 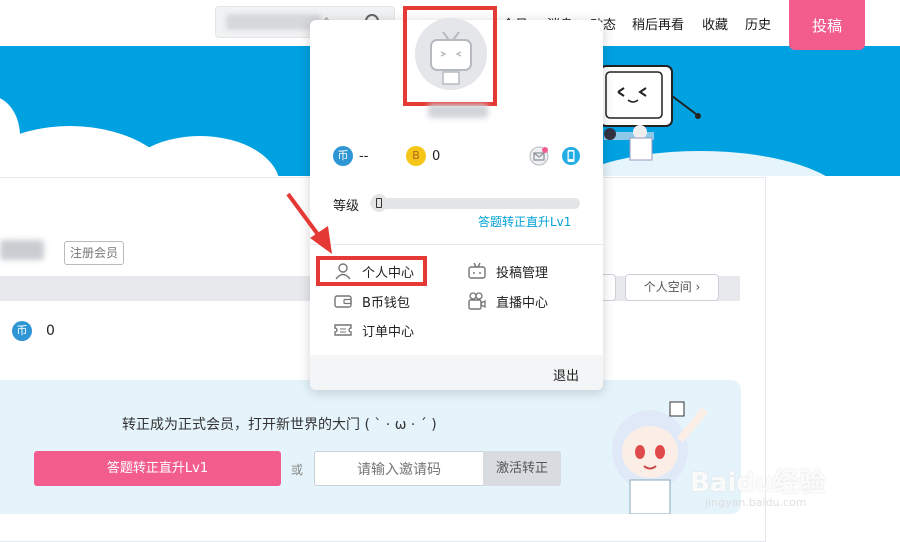 What do you see at coordinates (758, 23) in the screenshot?
I see `nav-history: 历史` at bounding box center [758, 23].